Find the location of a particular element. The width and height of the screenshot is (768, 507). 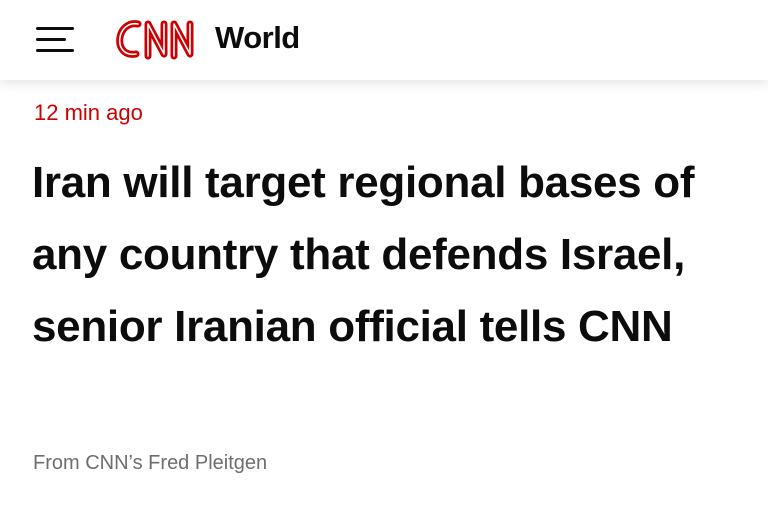

cnn-logo is located at coordinates (158, 39).